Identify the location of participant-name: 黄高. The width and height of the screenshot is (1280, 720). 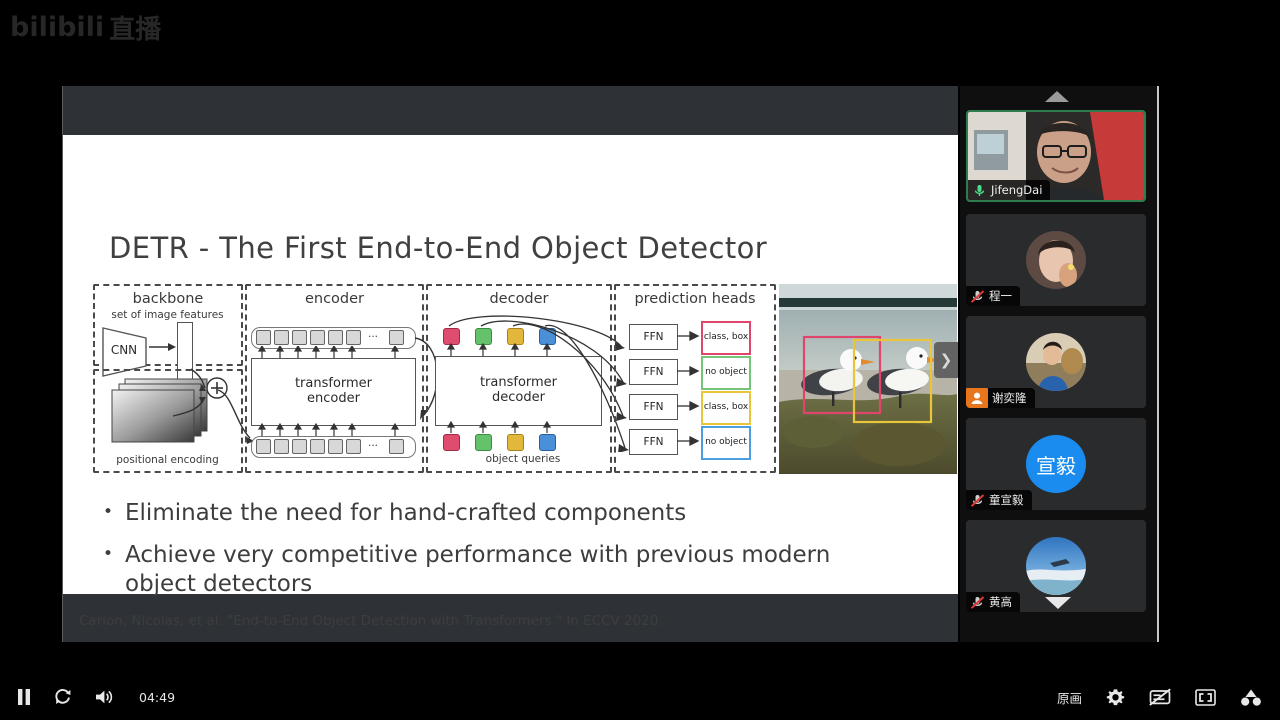
(1000, 602).